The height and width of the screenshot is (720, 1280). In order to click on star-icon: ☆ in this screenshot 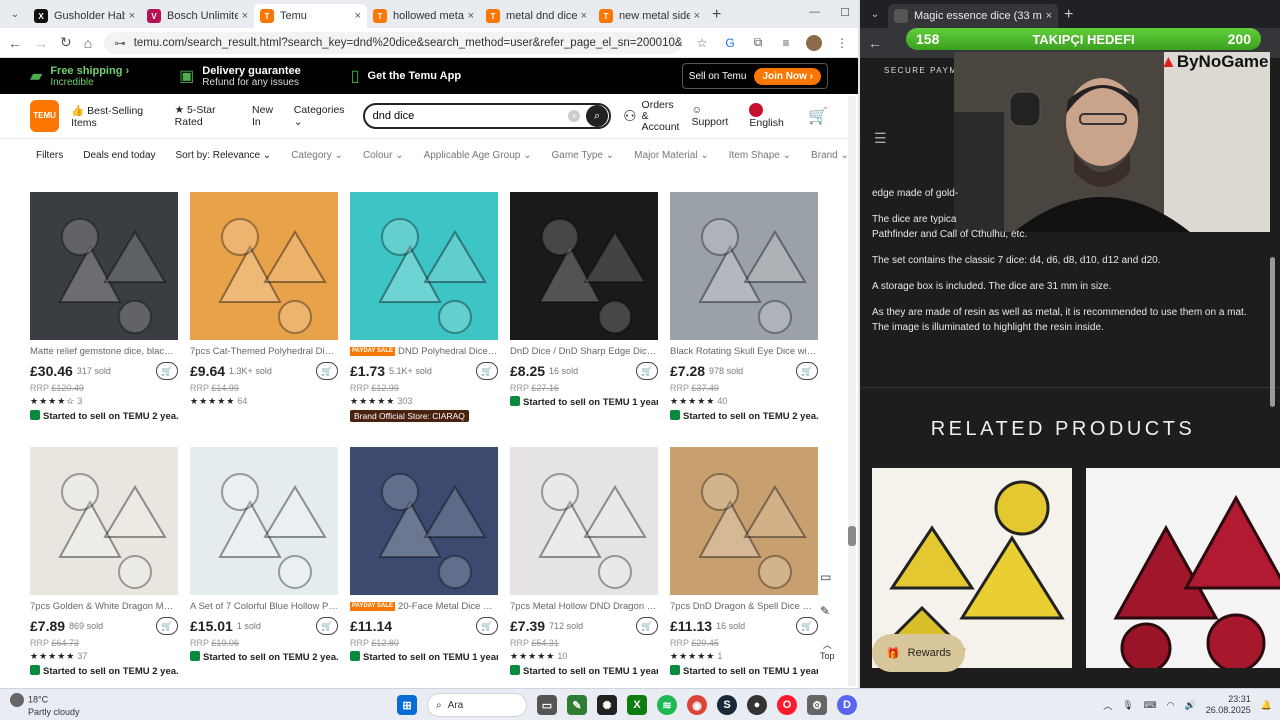, I will do `click(702, 43)`.